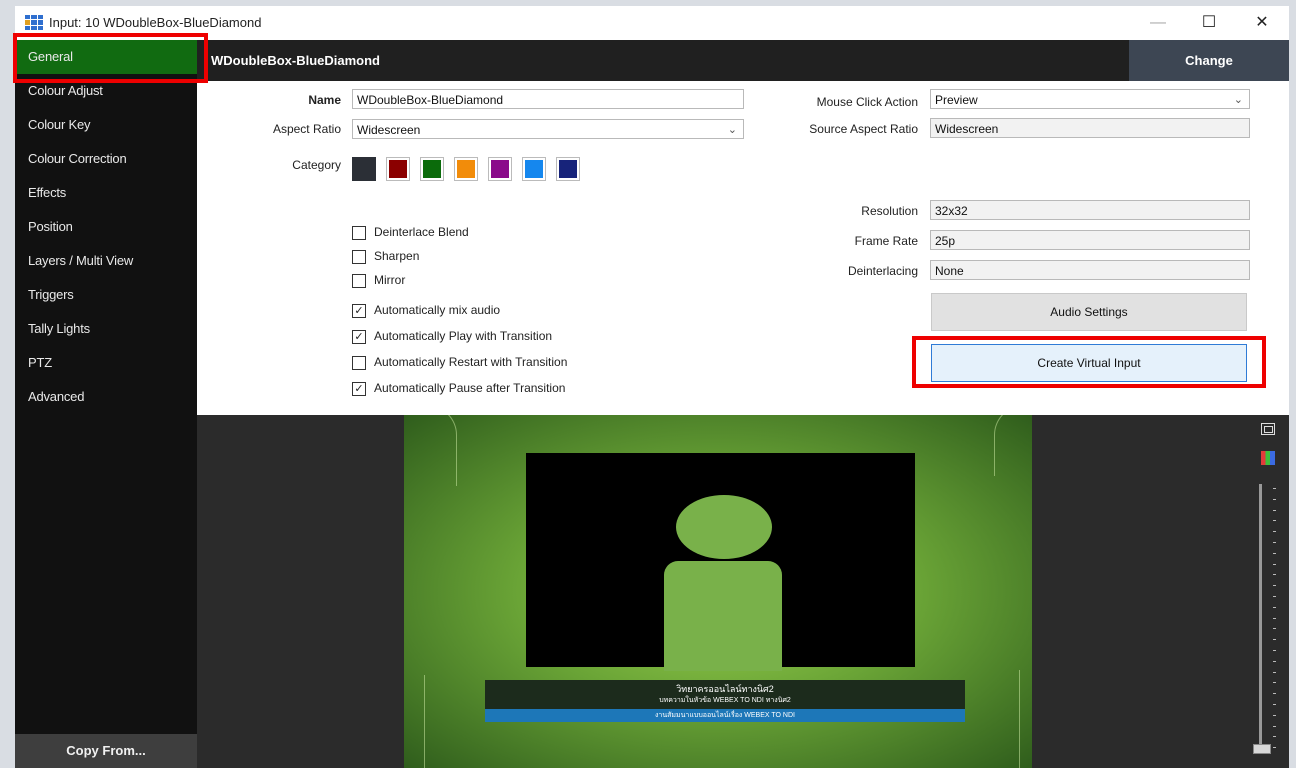 This screenshot has height=768, width=1296. Describe the element at coordinates (1090, 270) in the screenshot. I see `deinterlacing-field: None` at that location.